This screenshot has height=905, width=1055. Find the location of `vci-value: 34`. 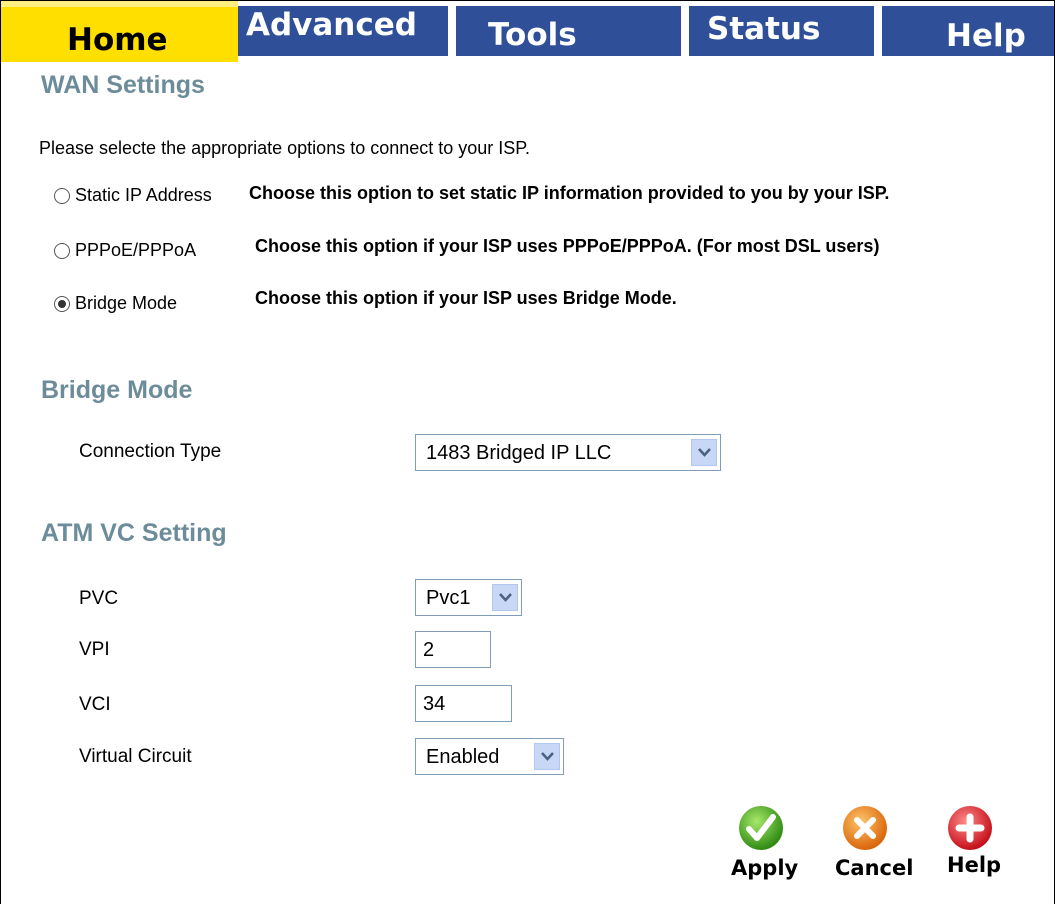

vci-value: 34 is located at coordinates (434, 704).